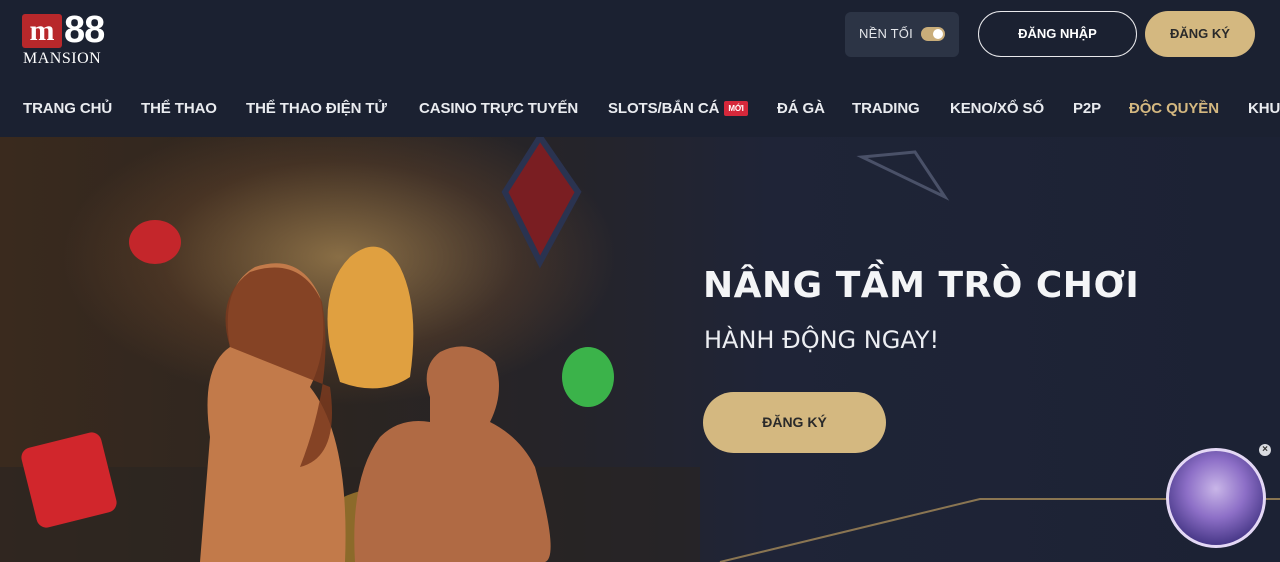 Image resolution: width=1280 pixels, height=562 pixels. I want to click on nav-item-live-casino: CASINO TRỰC TUYẾN, so click(498, 108).